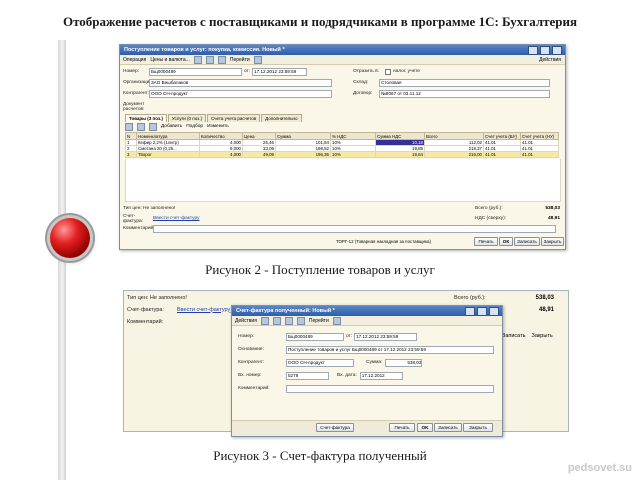  Describe the element at coordinates (542, 336) in the screenshot. I see `bg-close-button: Закрыть` at that location.